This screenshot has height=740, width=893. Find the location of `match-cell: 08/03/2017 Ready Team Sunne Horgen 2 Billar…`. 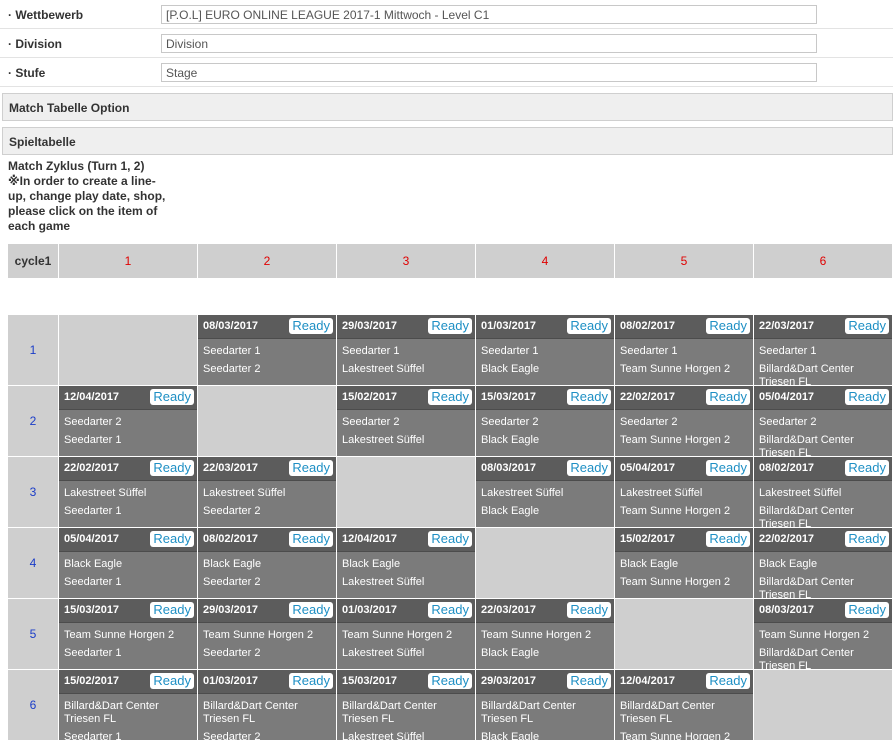

match-cell: 08/03/2017 Ready Team Sunne Horgen 2 Billar… is located at coordinates (823, 634).